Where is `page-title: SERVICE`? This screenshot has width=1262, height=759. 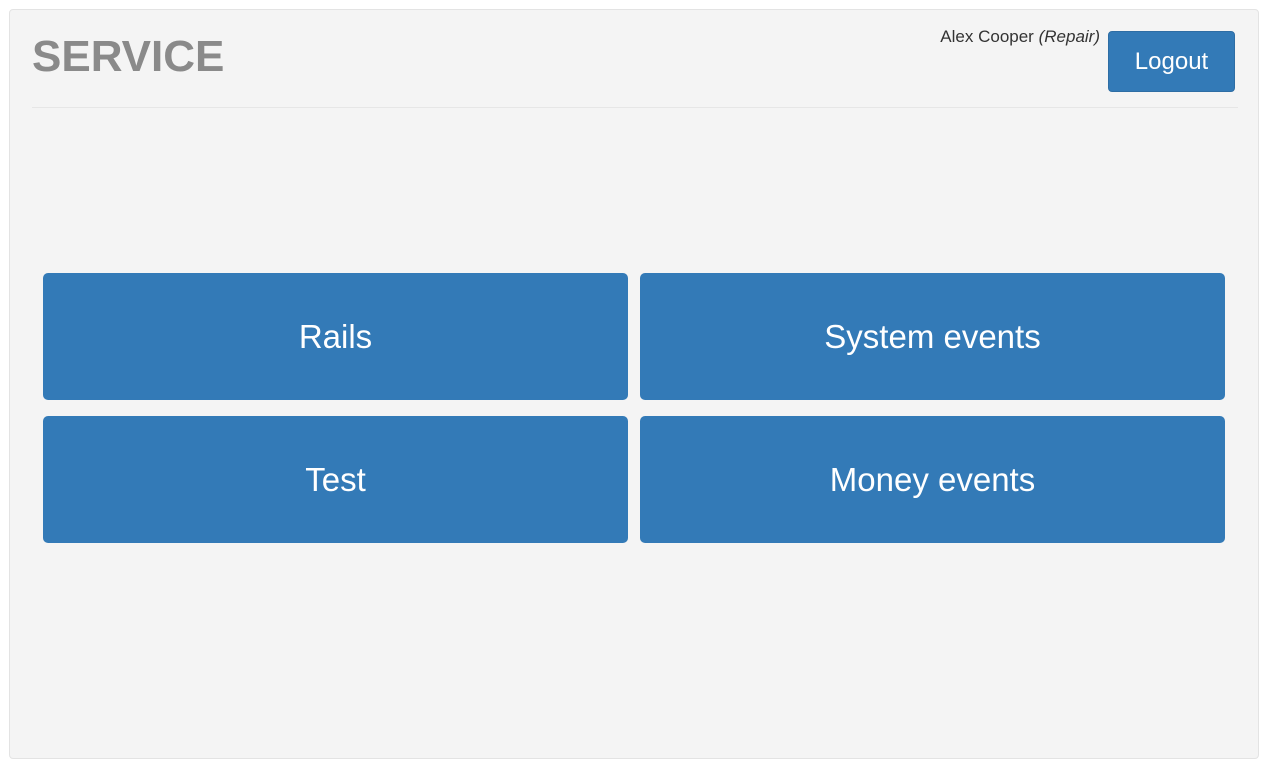
page-title: SERVICE is located at coordinates (128, 56).